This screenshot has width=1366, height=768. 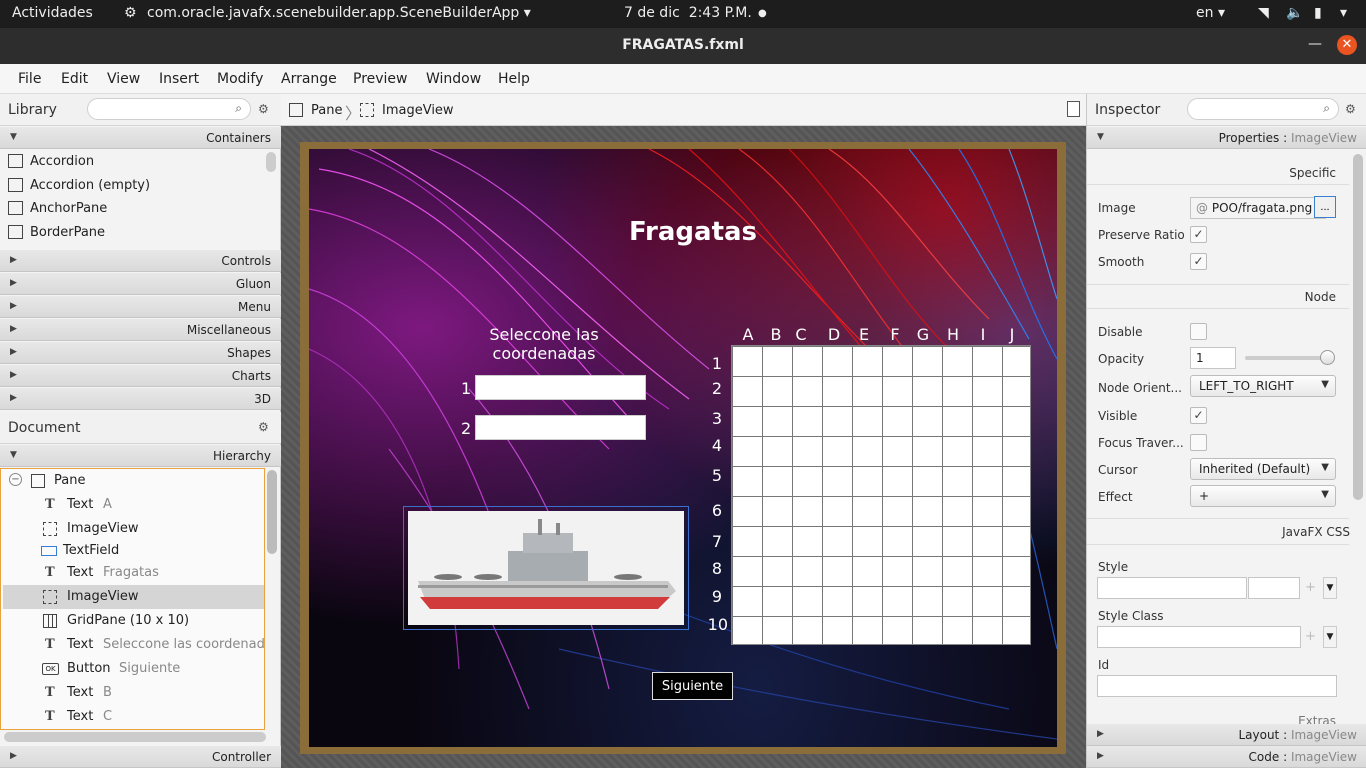 What do you see at coordinates (133, 669) in the screenshot?
I see `hierarchy-item-button: OK Button Siguiente` at bounding box center [133, 669].